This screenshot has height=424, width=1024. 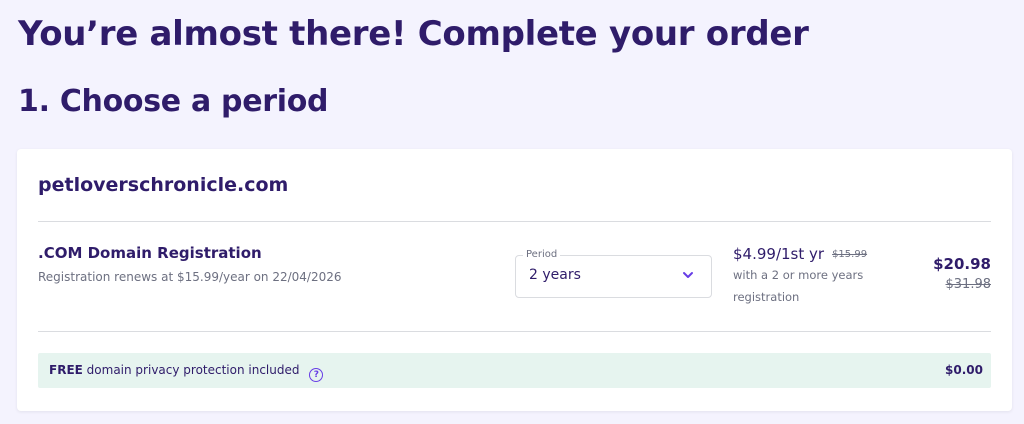 I want to click on period-select: Period 2 years, so click(x=613, y=273).